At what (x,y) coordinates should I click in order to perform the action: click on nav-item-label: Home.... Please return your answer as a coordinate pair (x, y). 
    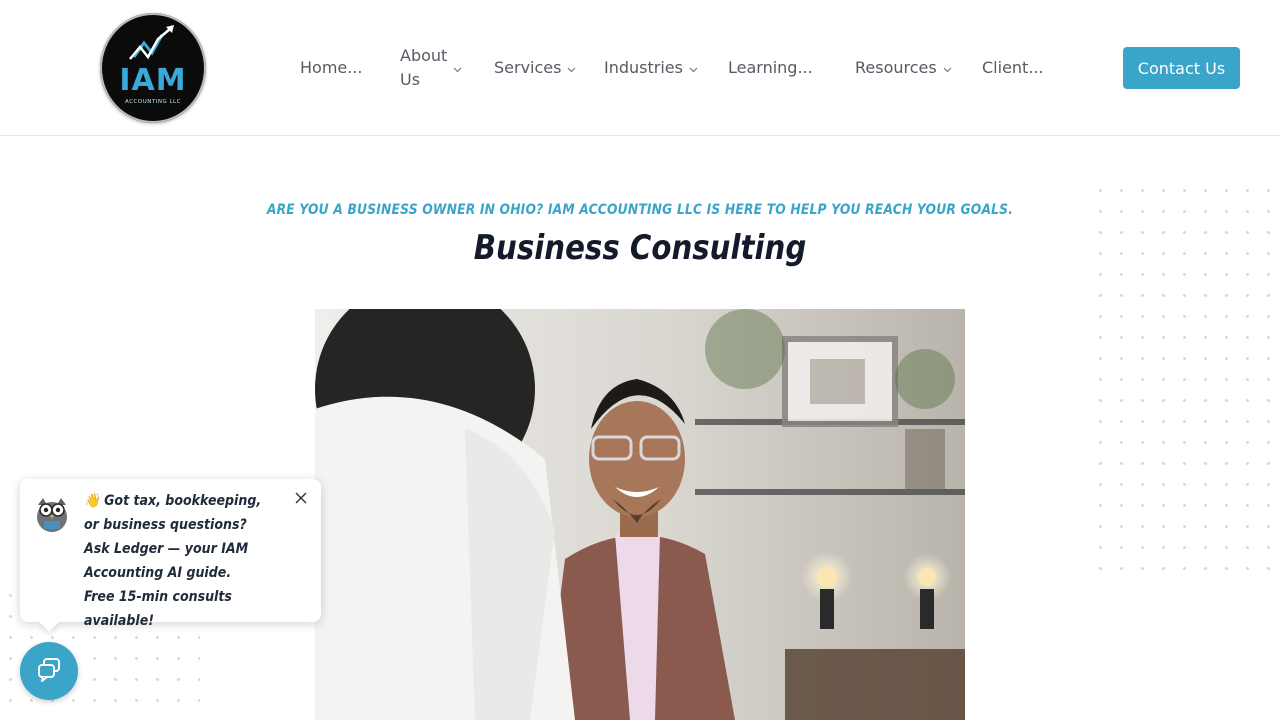
    Looking at the image, I should click on (331, 67).